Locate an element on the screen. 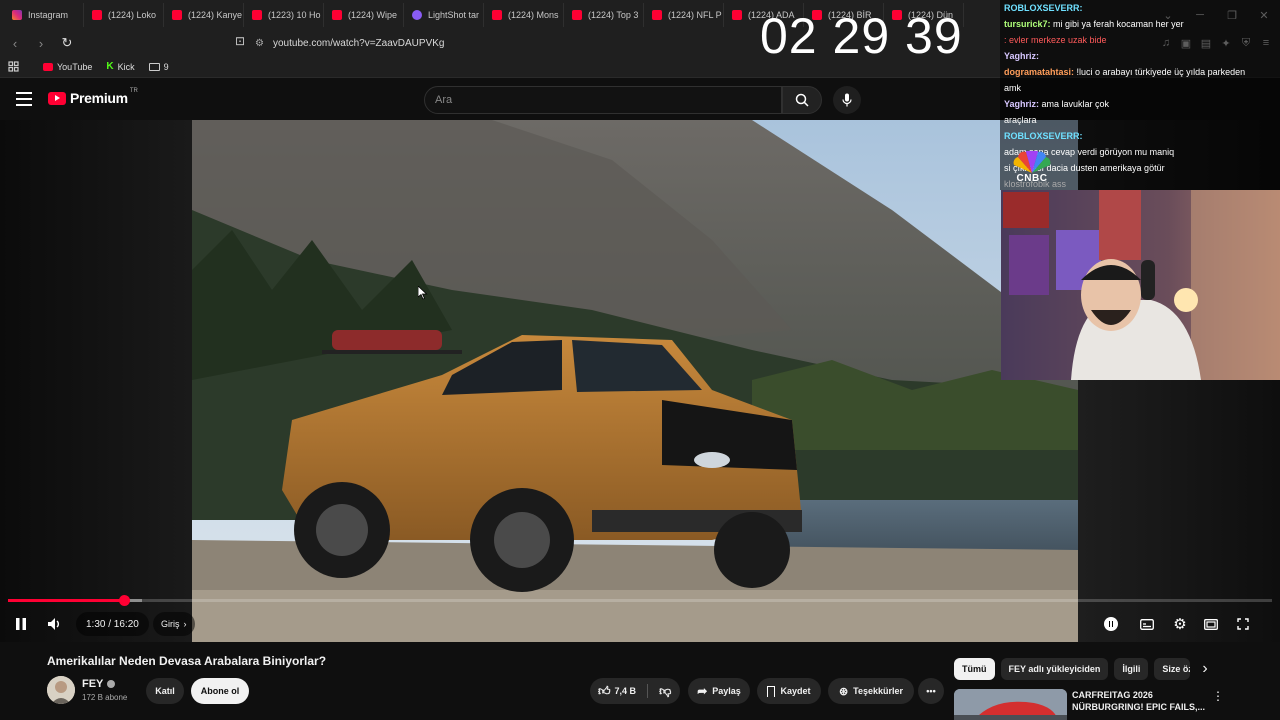 The image size is (1280, 720). time-display: 1:30 / 16:20 is located at coordinates (112, 624).